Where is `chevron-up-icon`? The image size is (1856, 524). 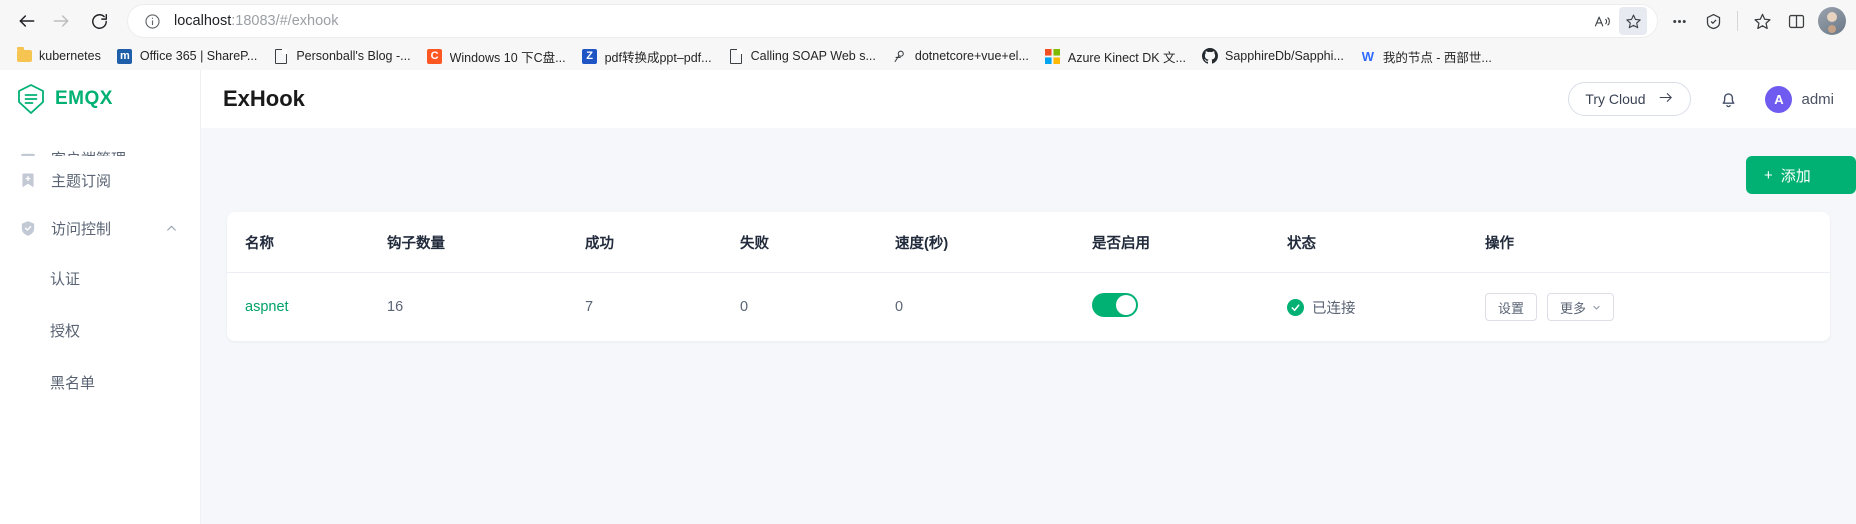
chevron-up-icon is located at coordinates (171, 228).